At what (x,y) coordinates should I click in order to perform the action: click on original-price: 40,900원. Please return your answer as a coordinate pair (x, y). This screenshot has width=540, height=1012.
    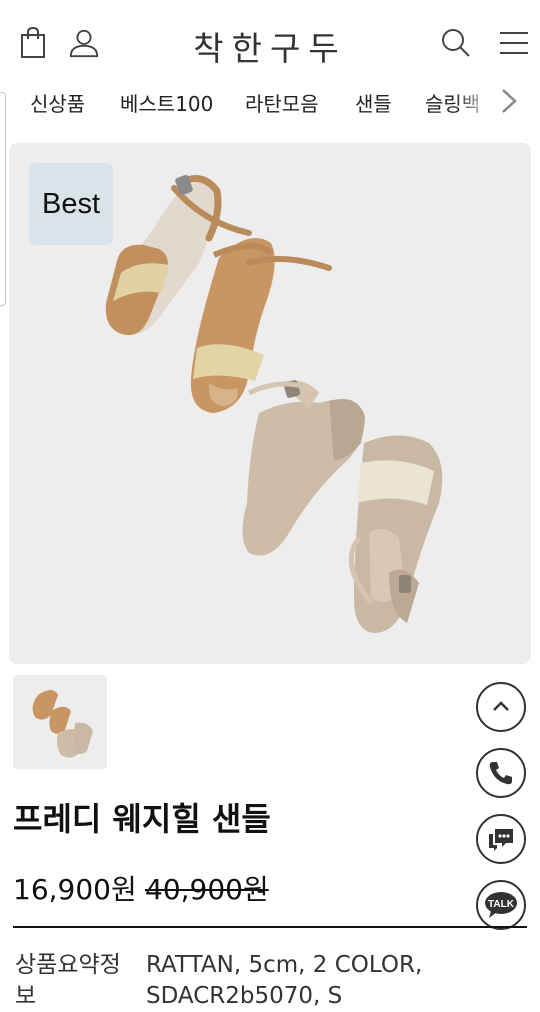
    Looking at the image, I should click on (207, 889).